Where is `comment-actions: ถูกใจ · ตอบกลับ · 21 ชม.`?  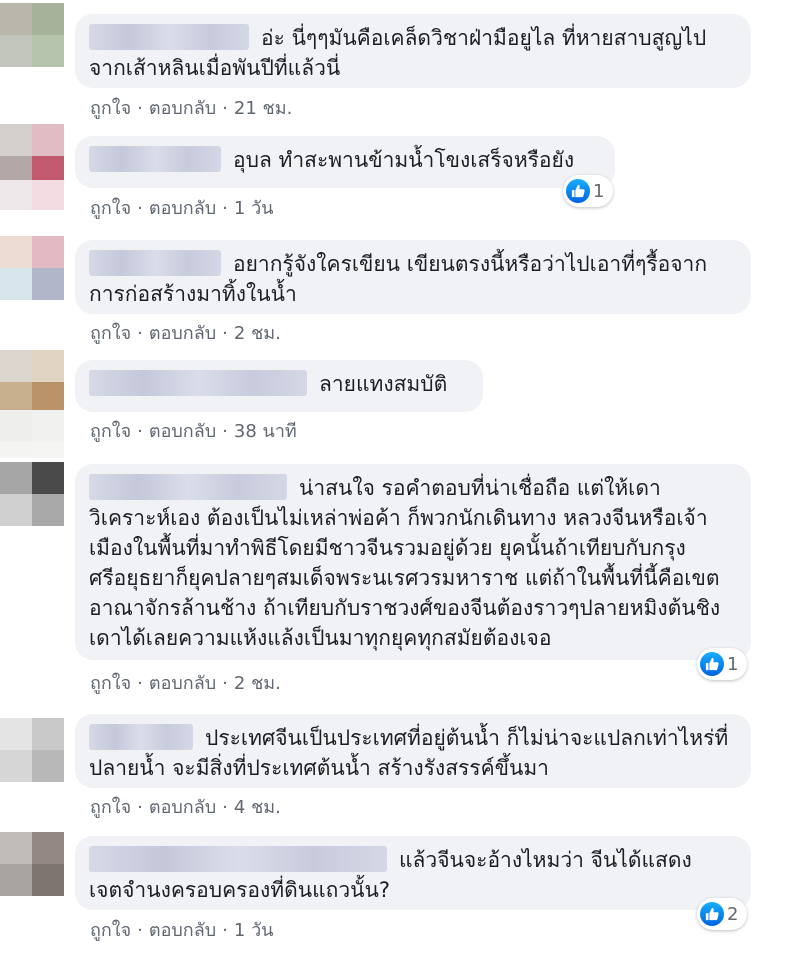 comment-actions: ถูกใจ · ตอบกลับ · 21 ชม. is located at coordinates (191, 107).